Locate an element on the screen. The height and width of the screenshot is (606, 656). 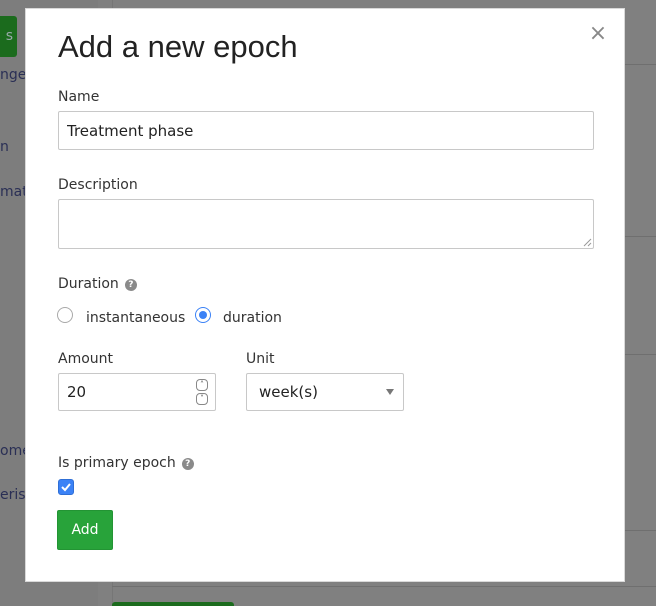
amount-input is located at coordinates (137, 392).